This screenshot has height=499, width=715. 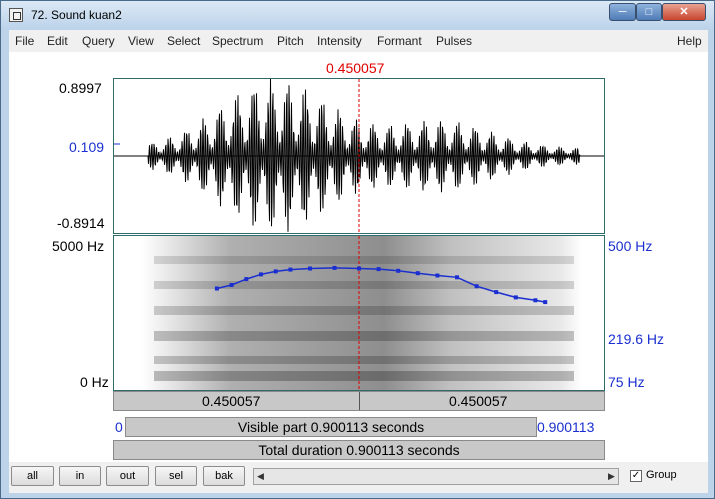 I want to click on visible-part-text: Visible part 0.900113 seconds, so click(x=331, y=427).